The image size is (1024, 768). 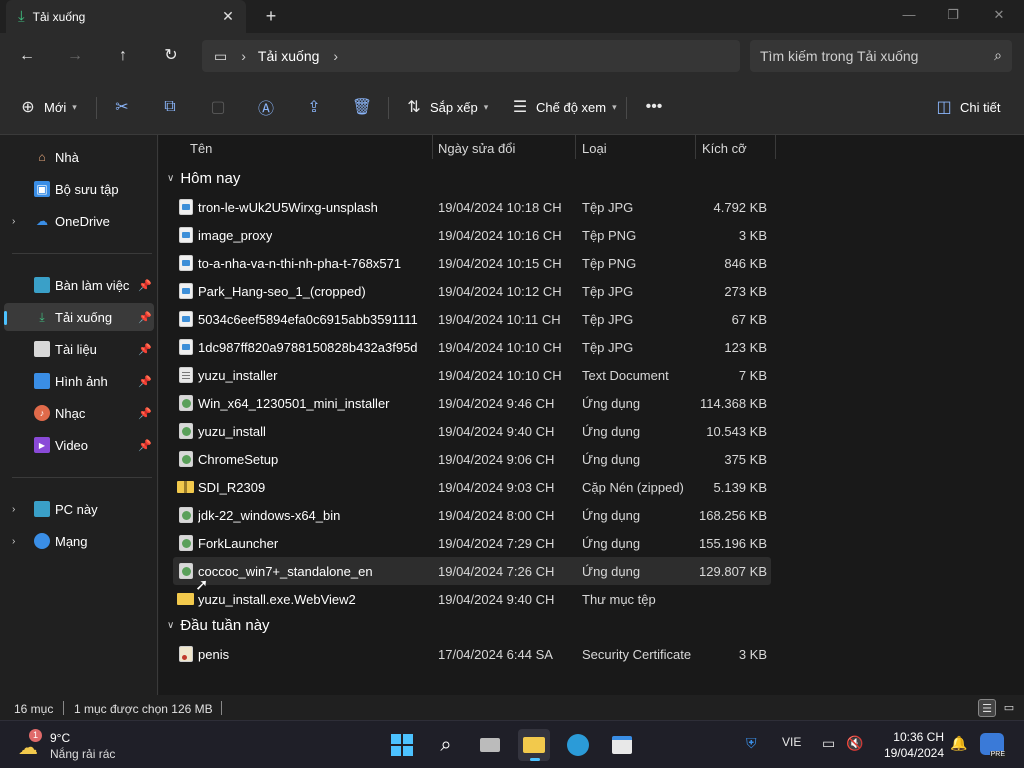 I want to click on store-app, so click(x=622, y=745).